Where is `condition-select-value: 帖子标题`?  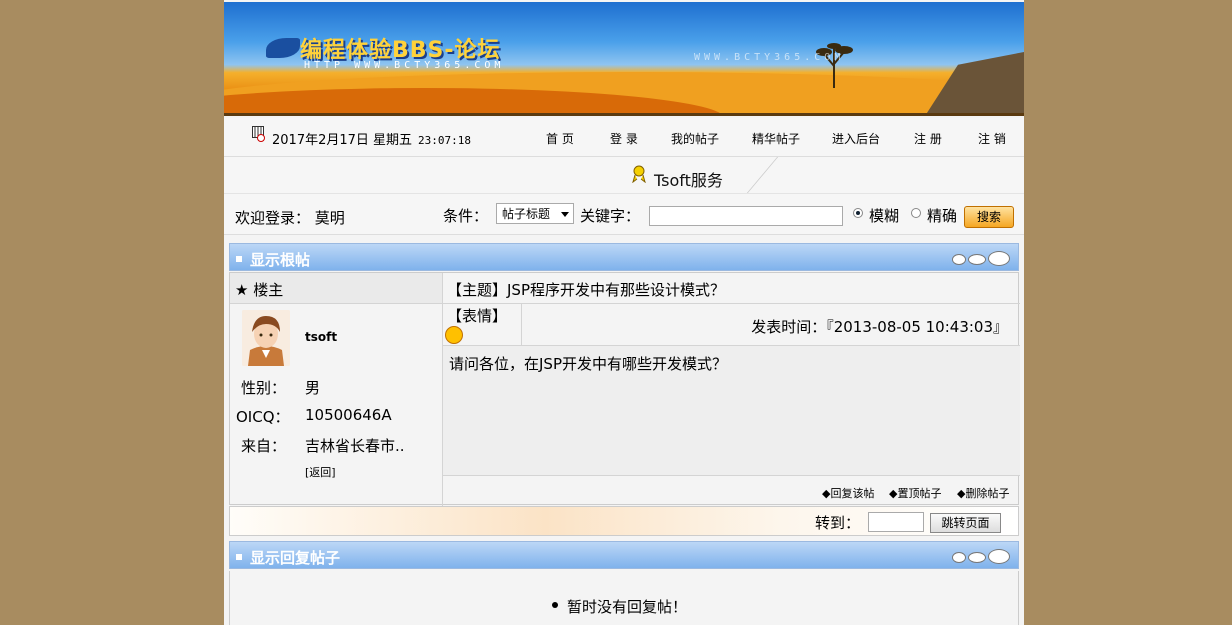
condition-select-value: 帖子标题 is located at coordinates (526, 214).